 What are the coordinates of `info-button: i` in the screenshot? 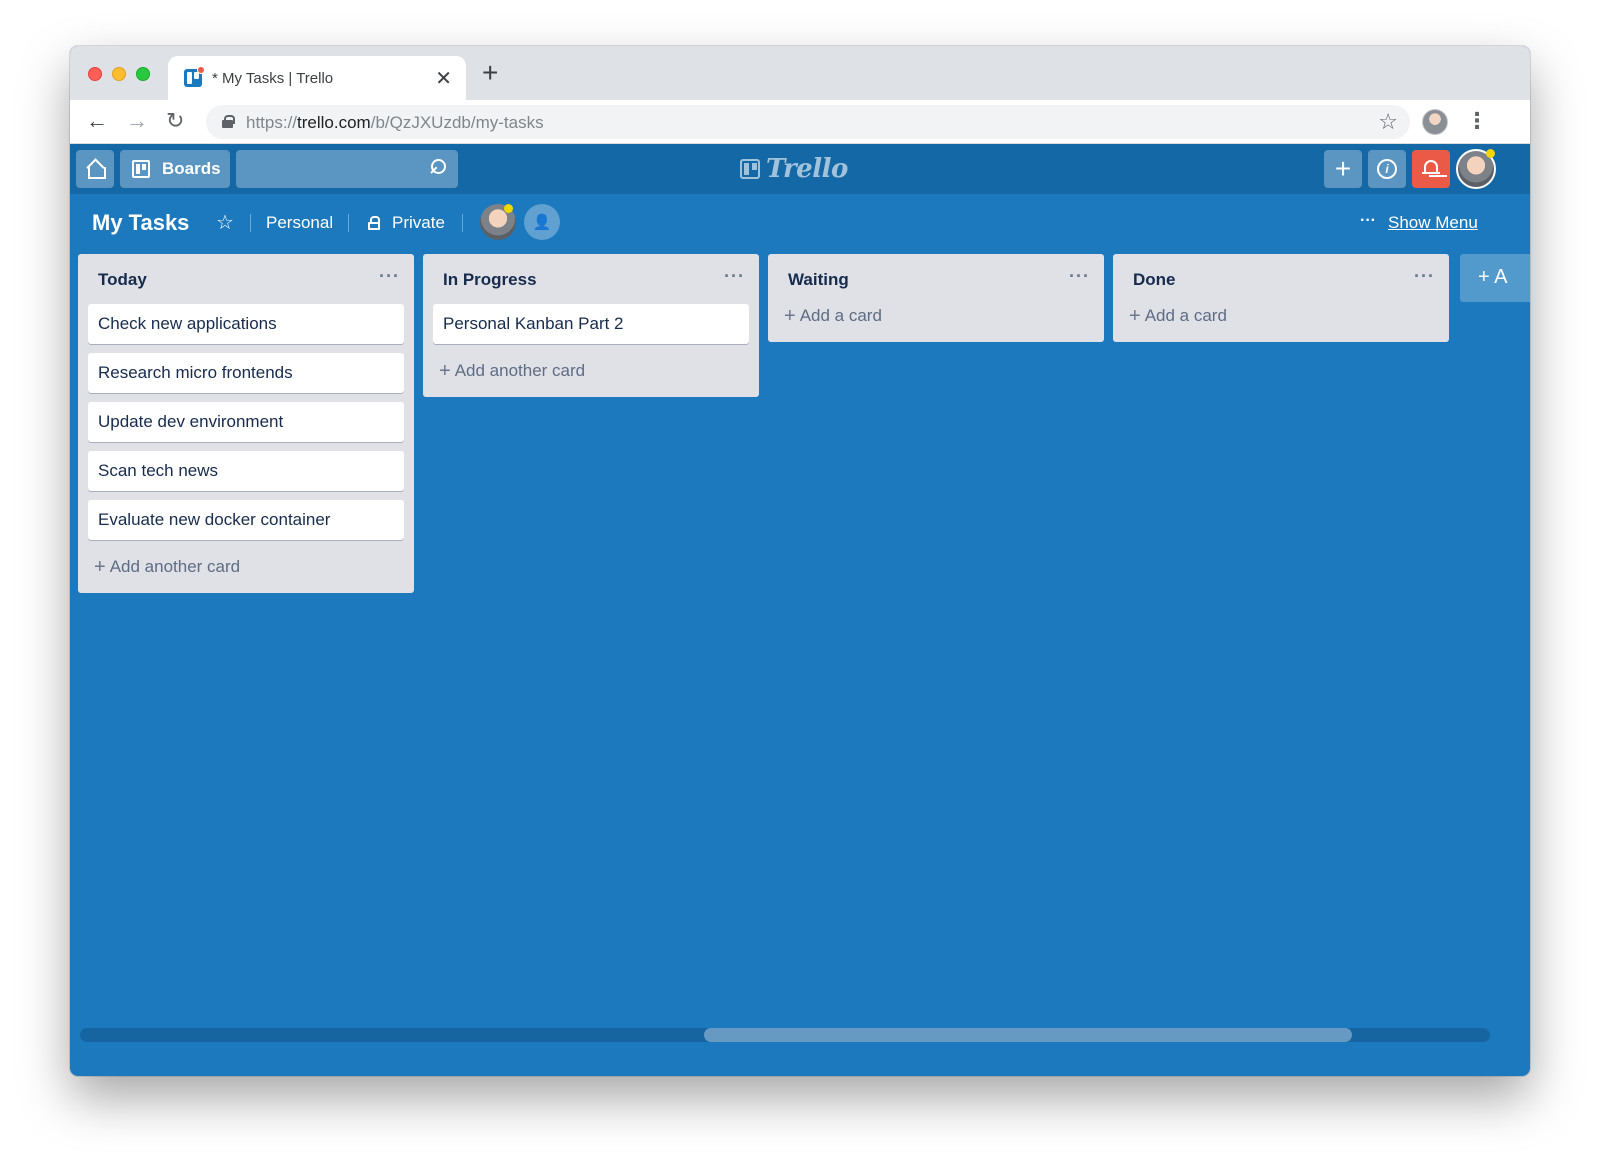 It's located at (1387, 169).